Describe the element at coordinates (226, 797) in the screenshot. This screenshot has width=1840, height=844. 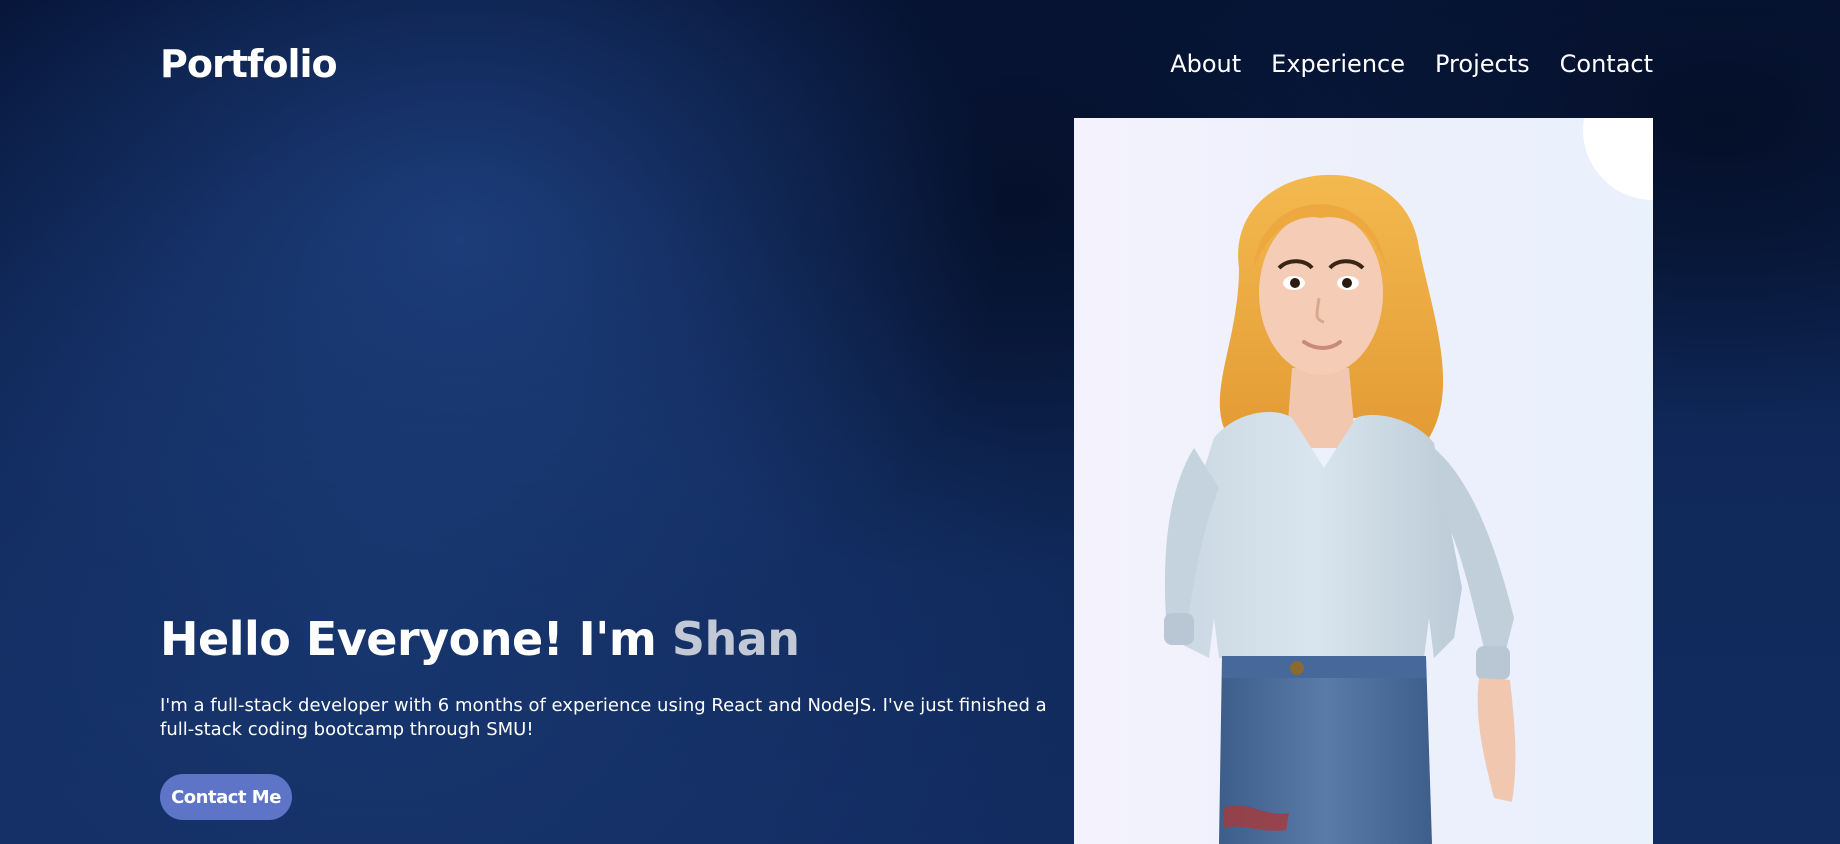
I see `contact-me-button: Contact Me` at that location.